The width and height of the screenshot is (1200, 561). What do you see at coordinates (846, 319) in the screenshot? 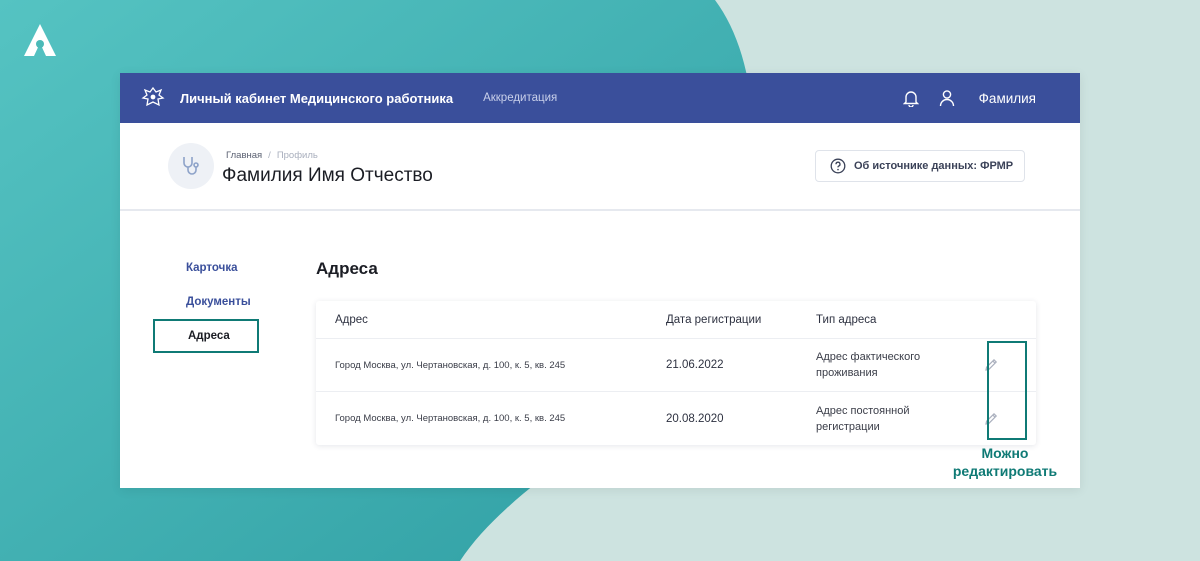
I see `column-header-type: Тип адреса` at bounding box center [846, 319].